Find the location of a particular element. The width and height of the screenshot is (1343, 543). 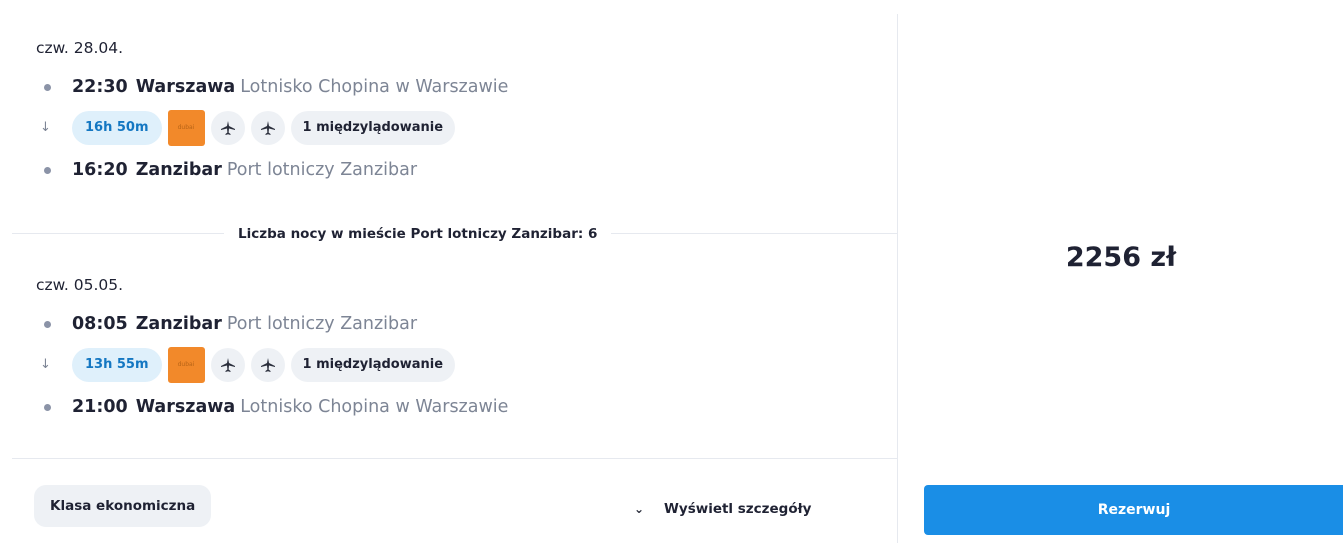

arrival-time: 16:20 is located at coordinates (100, 170).